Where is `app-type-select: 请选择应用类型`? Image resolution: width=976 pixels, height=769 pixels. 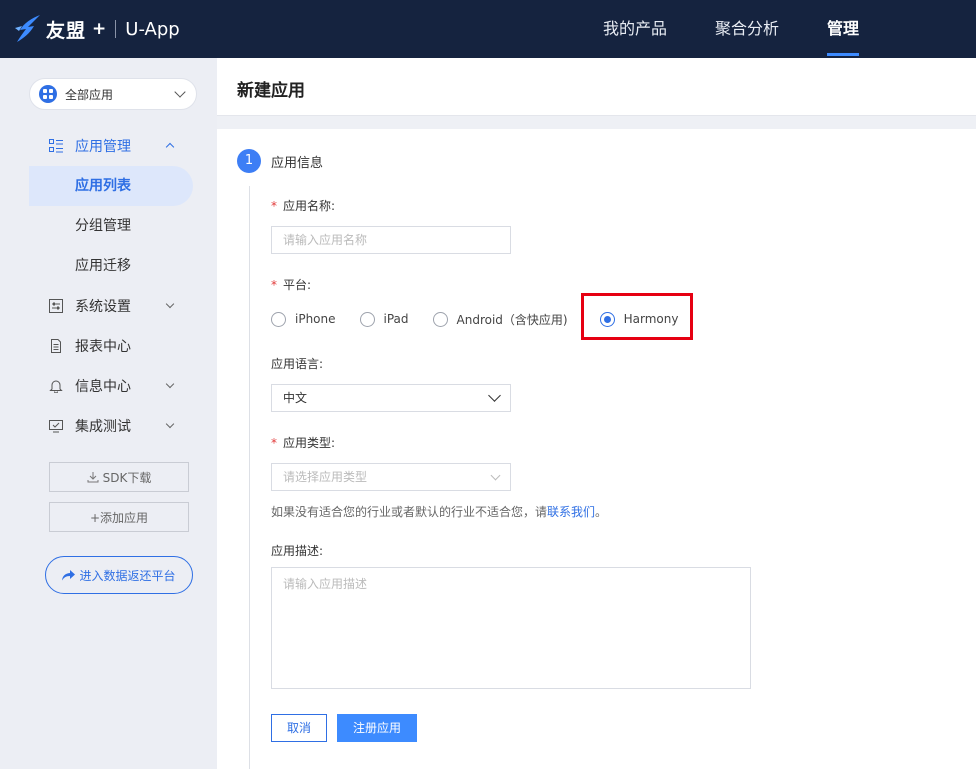 app-type-select: 请选择应用类型 is located at coordinates (391, 477).